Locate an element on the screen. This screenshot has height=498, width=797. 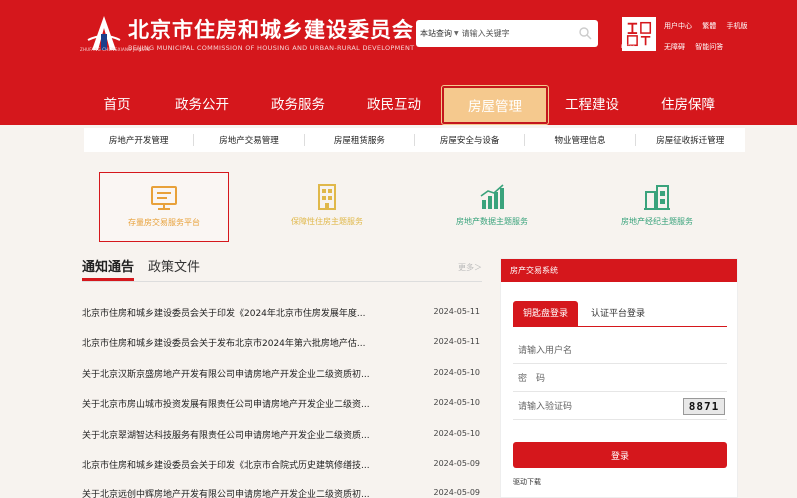
monitor-icon is located at coordinates (164, 198).